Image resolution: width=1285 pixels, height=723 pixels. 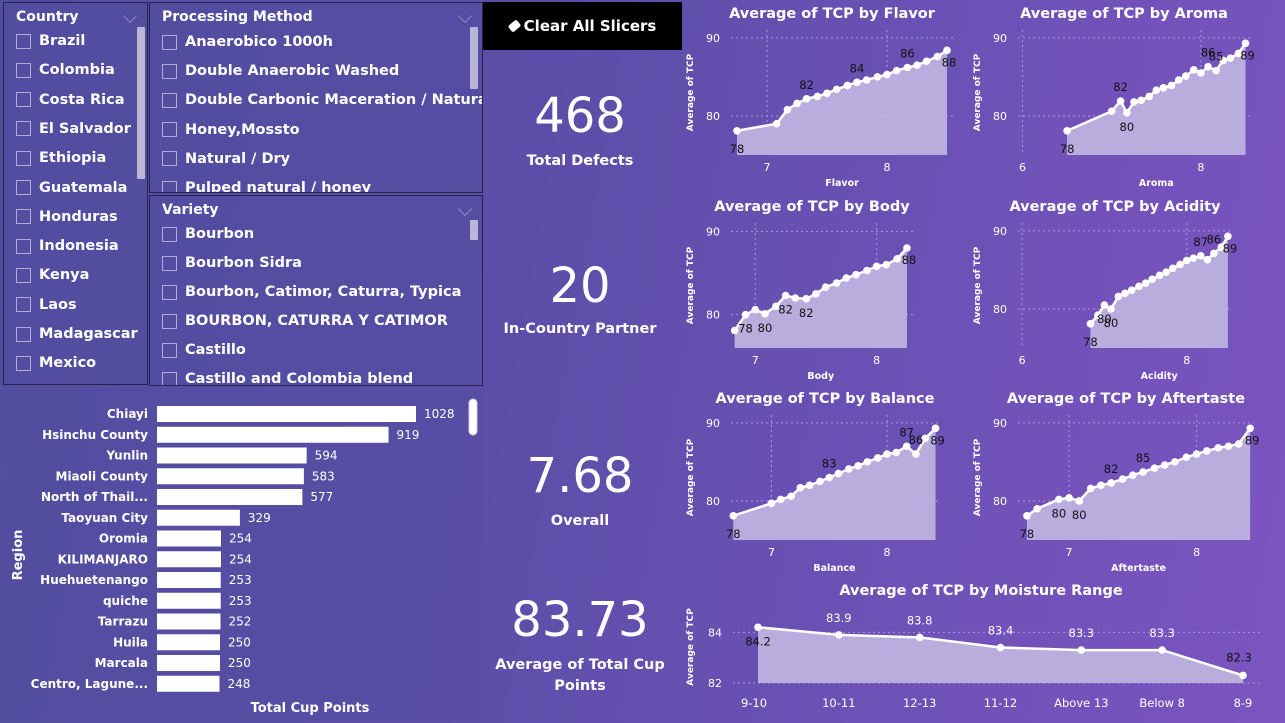 What do you see at coordinates (287, 378) in the screenshot?
I see `variety-item: Castillo and Colombia blend` at bounding box center [287, 378].